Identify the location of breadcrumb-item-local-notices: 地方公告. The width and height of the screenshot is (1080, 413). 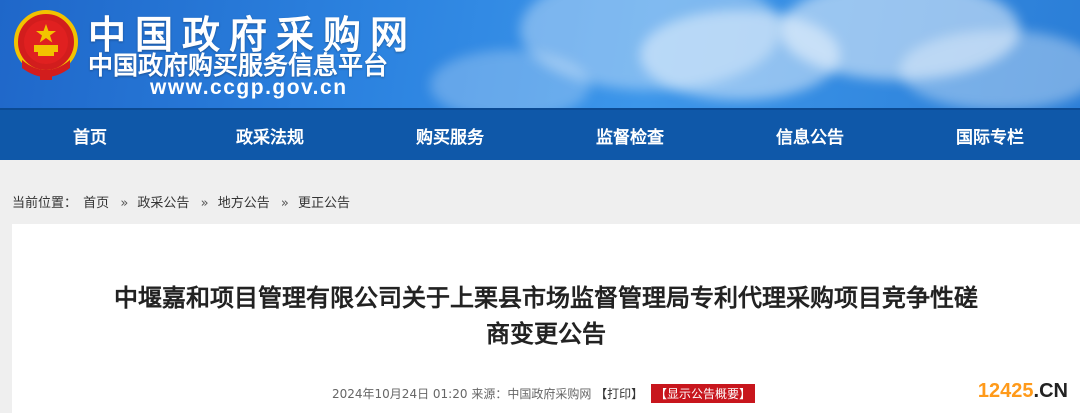
(244, 203).